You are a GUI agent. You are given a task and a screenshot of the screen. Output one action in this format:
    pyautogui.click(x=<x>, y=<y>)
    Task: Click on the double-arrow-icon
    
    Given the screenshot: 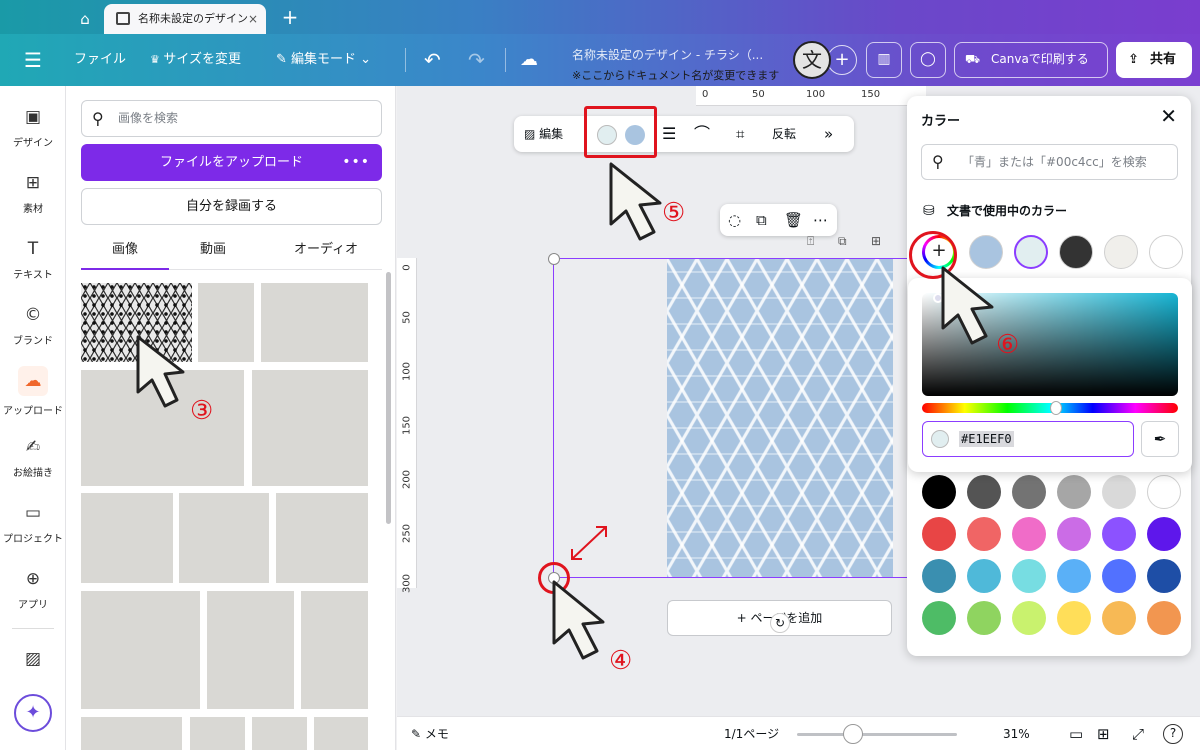 What is the action you would take?
    pyautogui.click(x=589, y=543)
    